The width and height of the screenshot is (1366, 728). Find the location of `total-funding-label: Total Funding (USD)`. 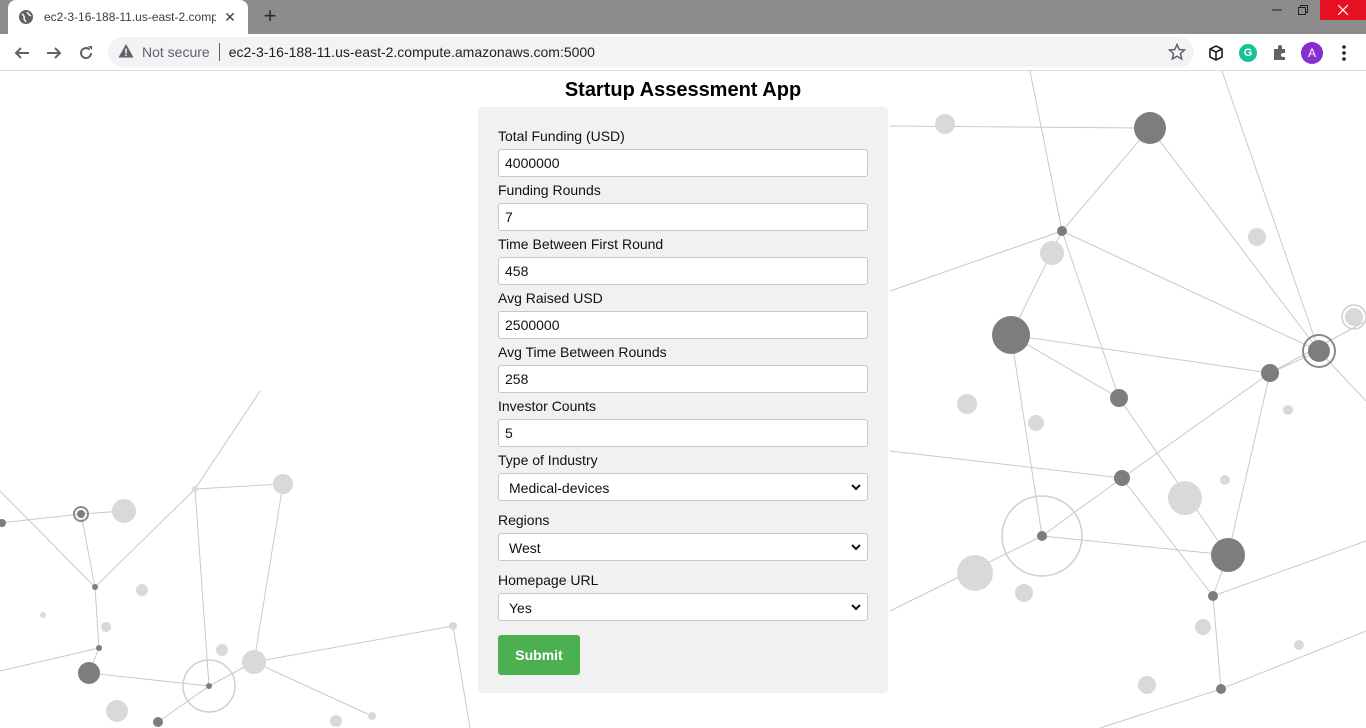

total-funding-label: Total Funding (USD) is located at coordinates (561, 136).